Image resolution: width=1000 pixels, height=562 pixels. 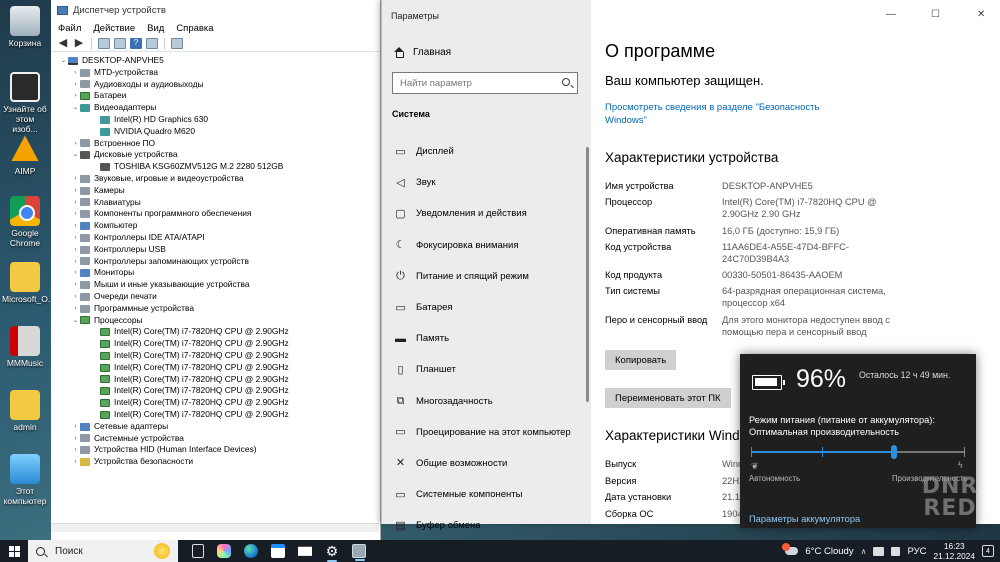 I want to click on tree-node: › Системные устройства, so click(x=215, y=439).